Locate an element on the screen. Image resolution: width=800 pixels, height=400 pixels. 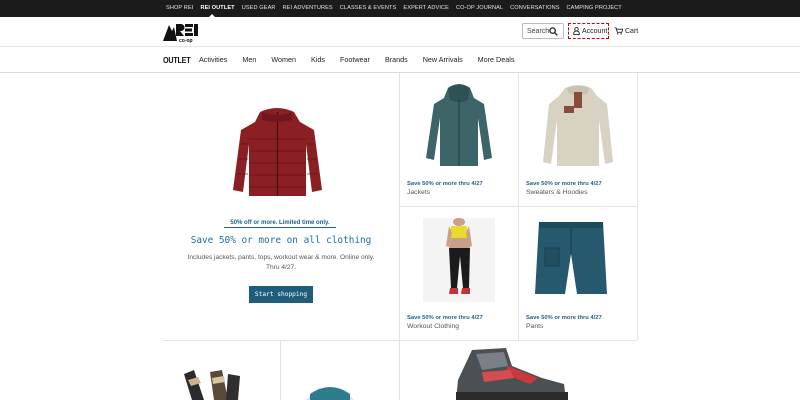
tile-category-name: Jackets is located at coordinates (419, 192).